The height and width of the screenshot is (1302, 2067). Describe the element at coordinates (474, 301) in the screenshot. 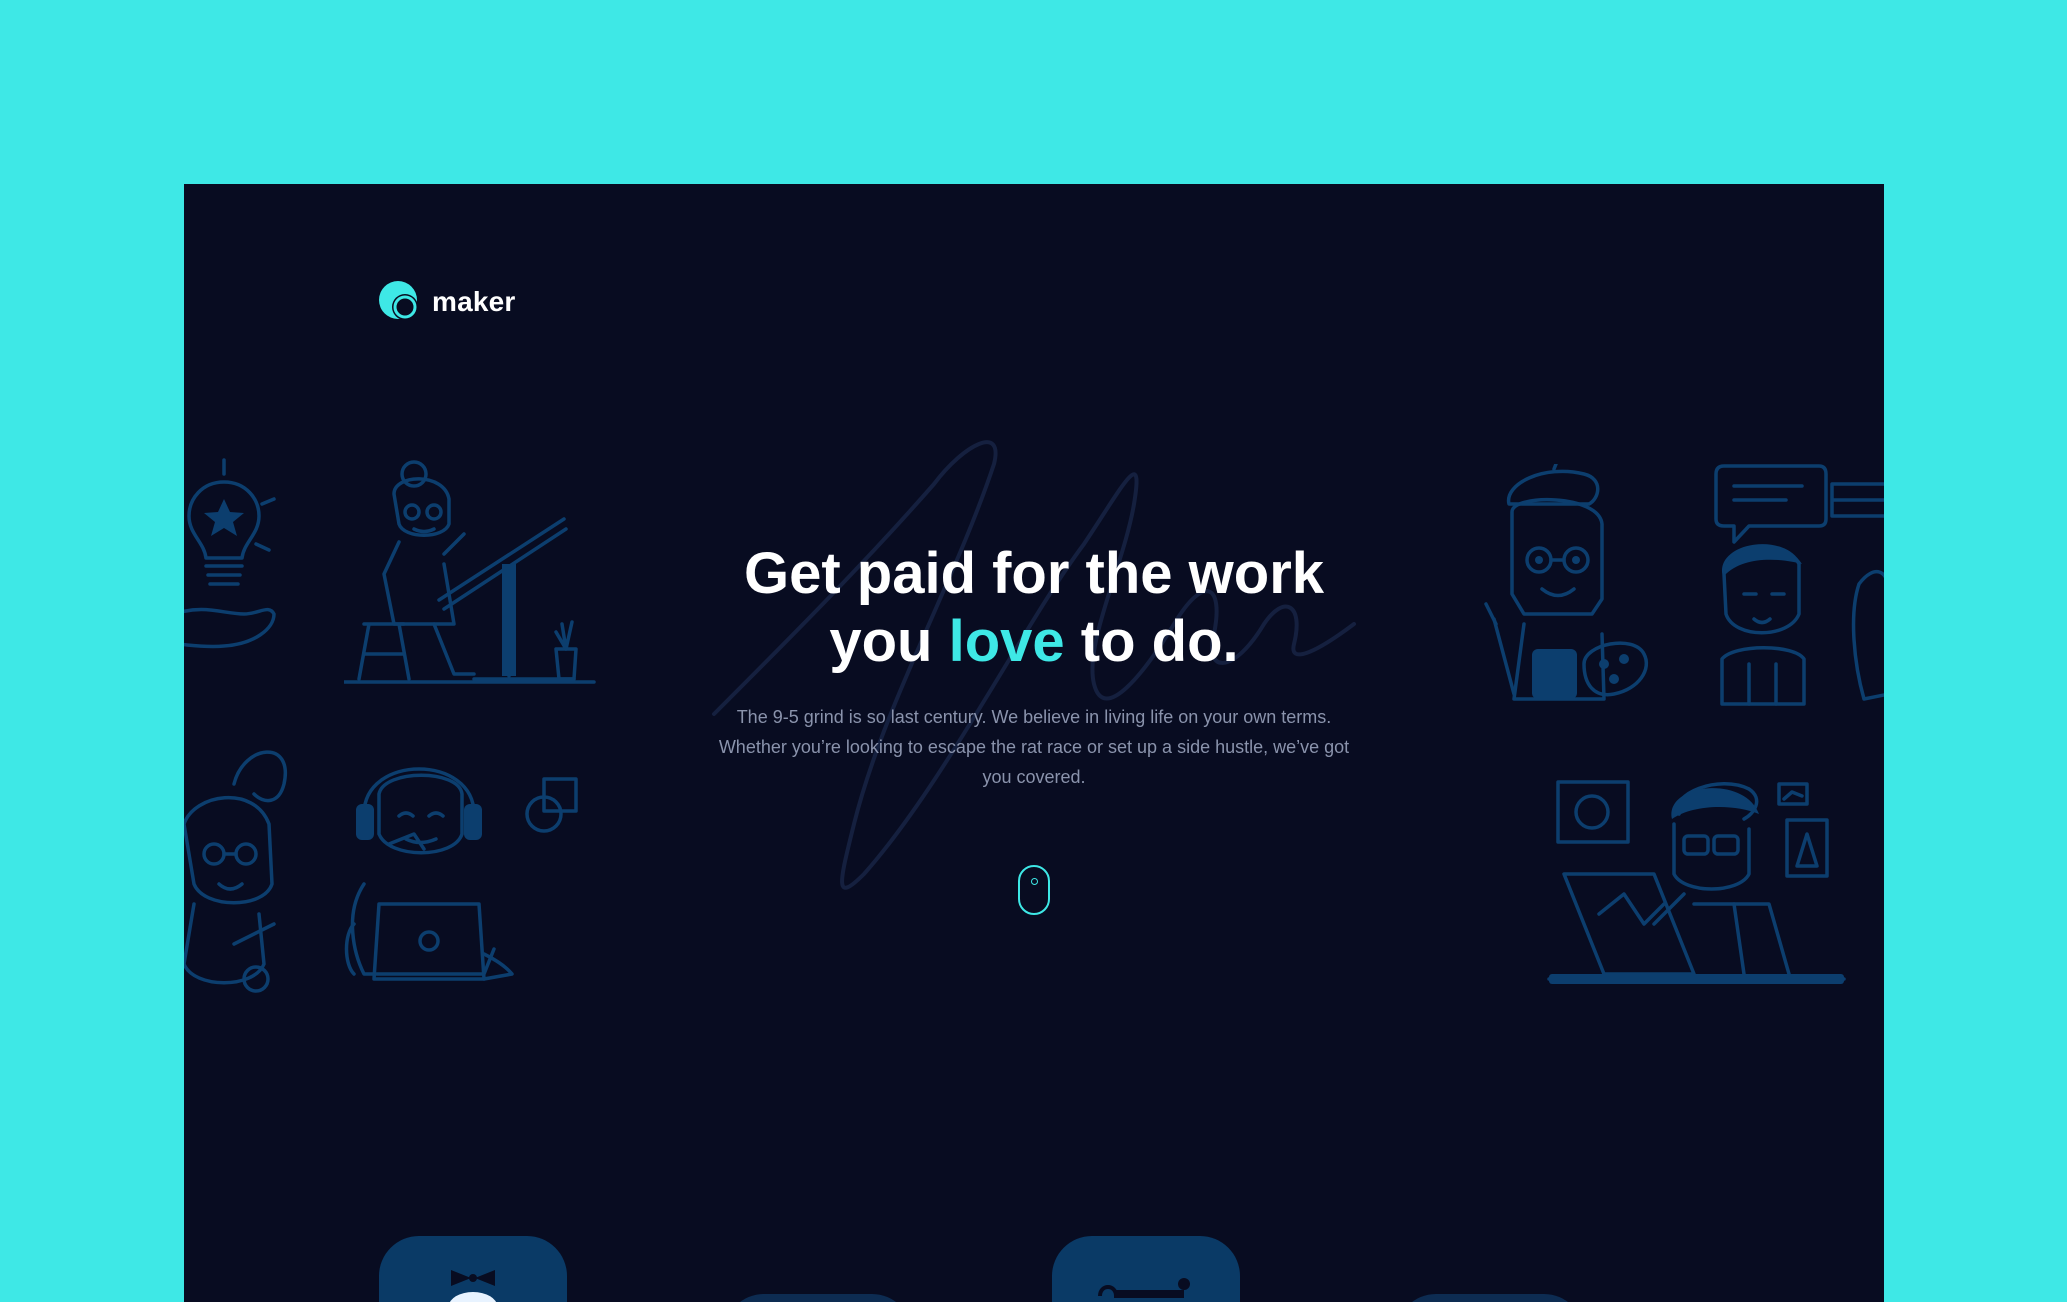

I see `logo-text: maker` at that location.